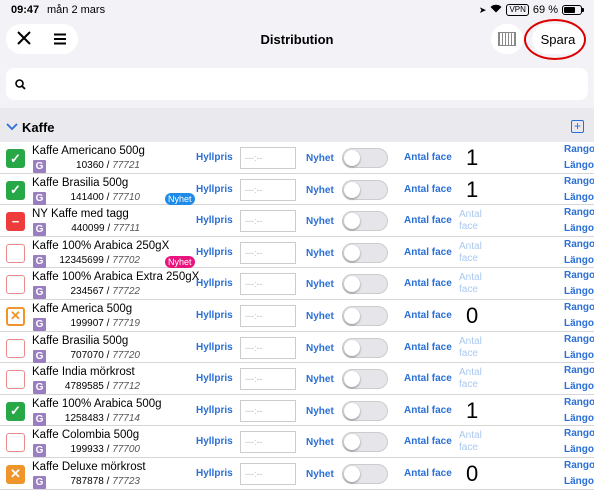 The height and width of the screenshot is (495, 594). What do you see at coordinates (105, 450) in the screenshot?
I see `product-codes: 199933 / 77700` at bounding box center [105, 450].